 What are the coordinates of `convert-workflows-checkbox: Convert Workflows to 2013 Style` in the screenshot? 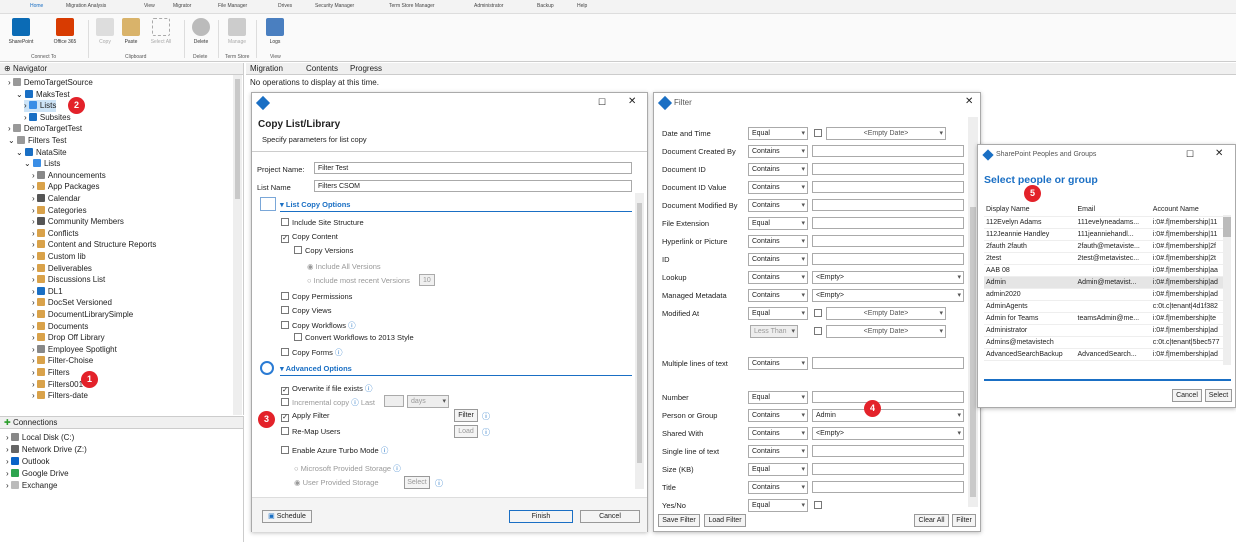 It's located at (354, 337).